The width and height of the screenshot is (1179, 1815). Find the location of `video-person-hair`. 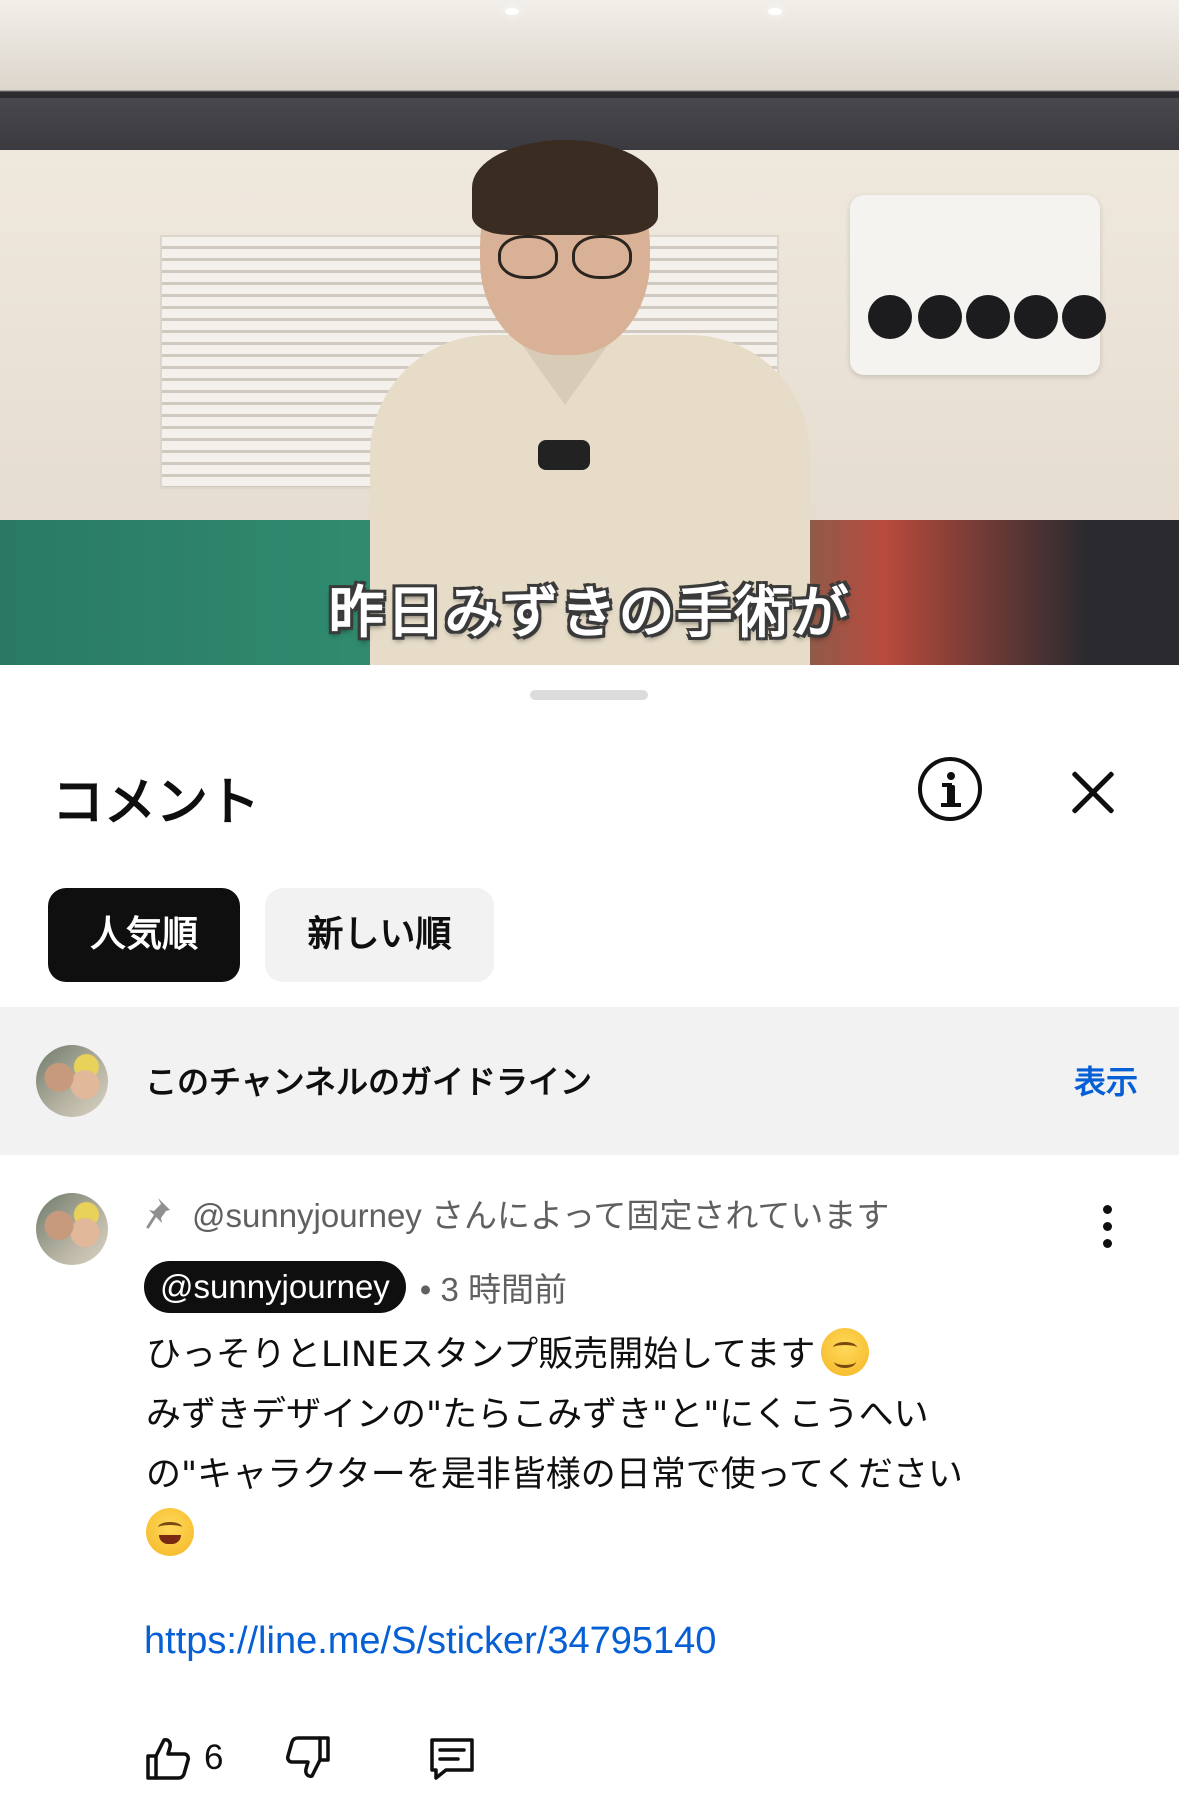

video-person-hair is located at coordinates (565, 187).